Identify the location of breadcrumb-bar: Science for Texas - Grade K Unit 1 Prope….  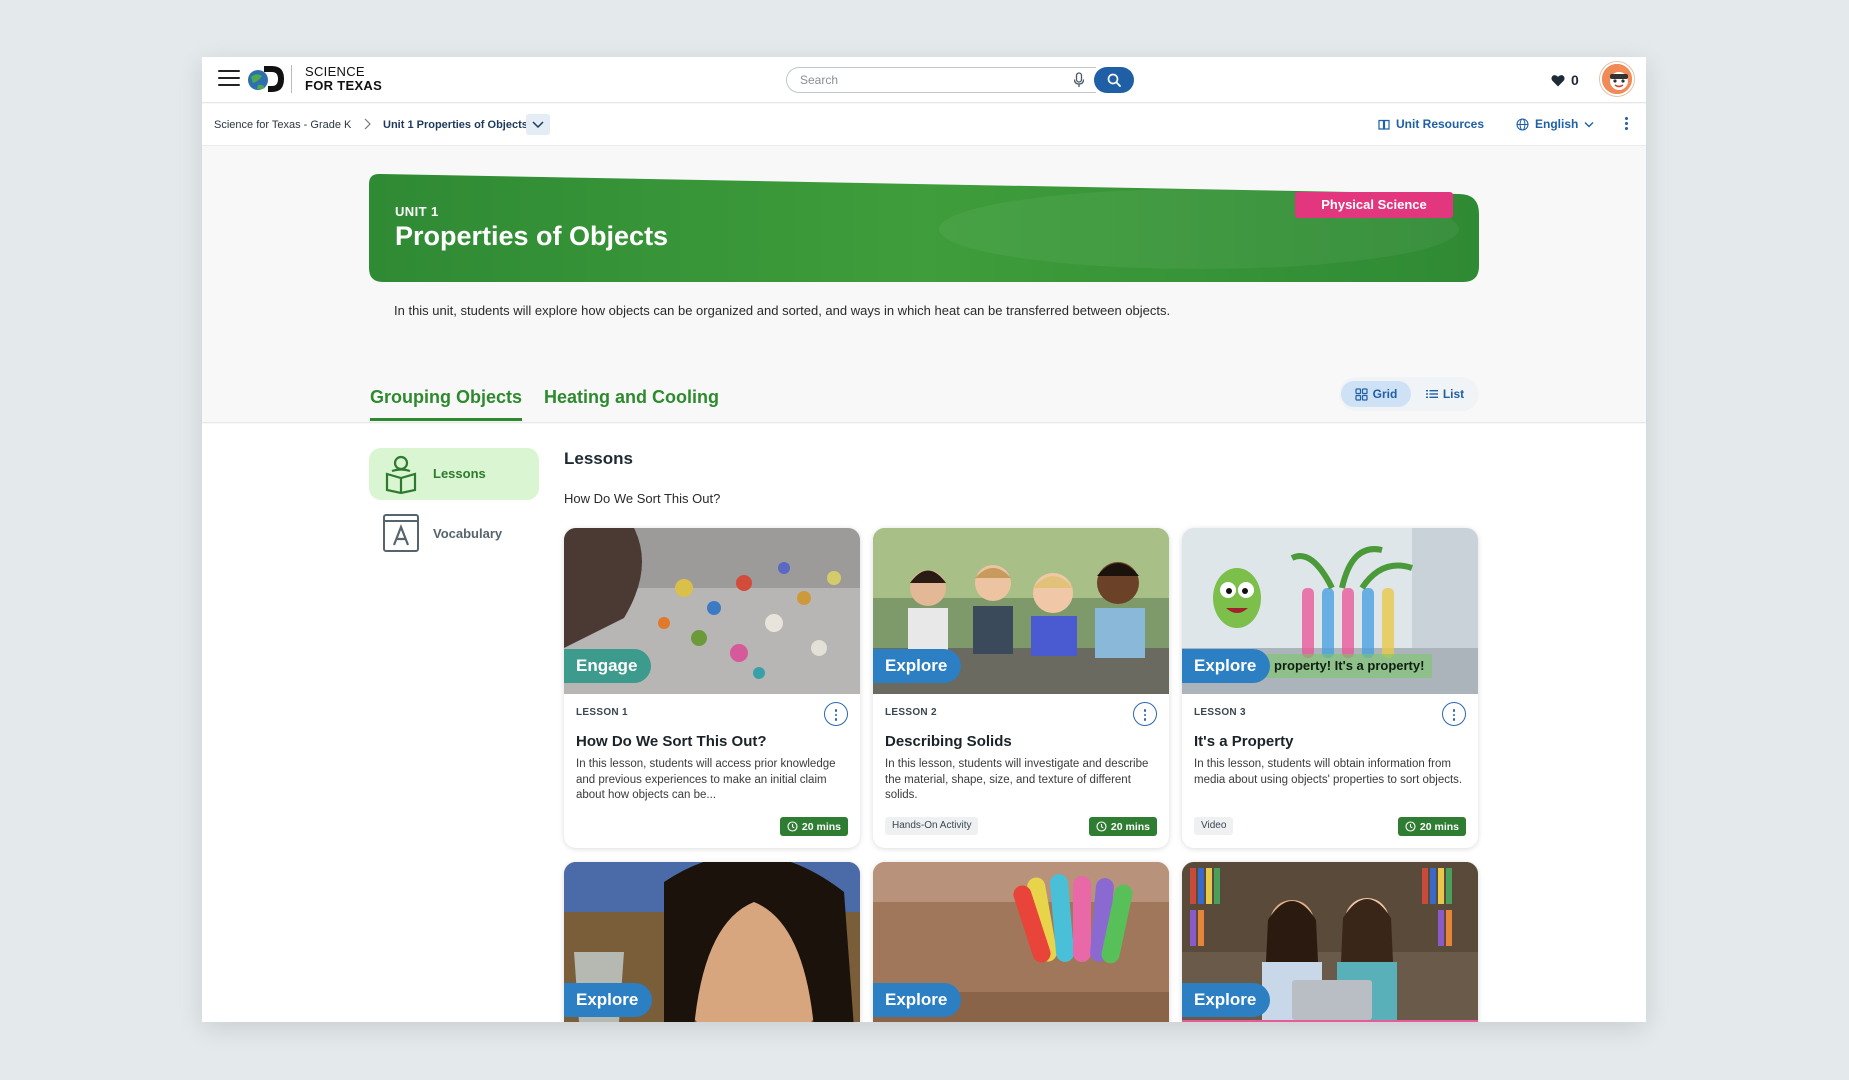
(924, 125).